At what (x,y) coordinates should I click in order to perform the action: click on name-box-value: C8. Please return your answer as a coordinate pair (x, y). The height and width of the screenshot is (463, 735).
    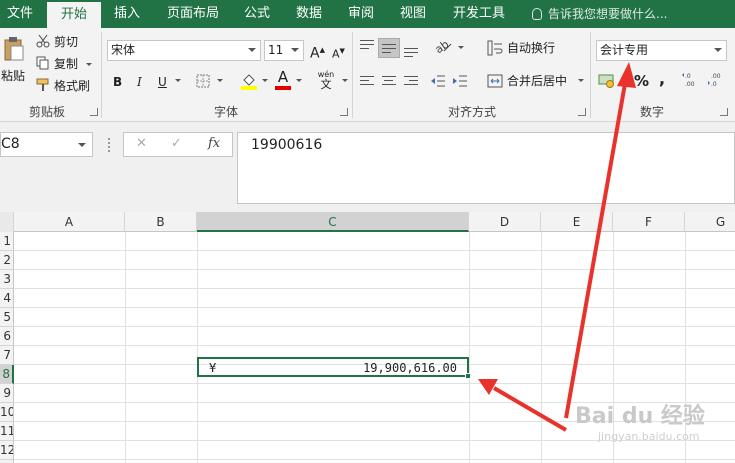
    Looking at the image, I should click on (10, 144).